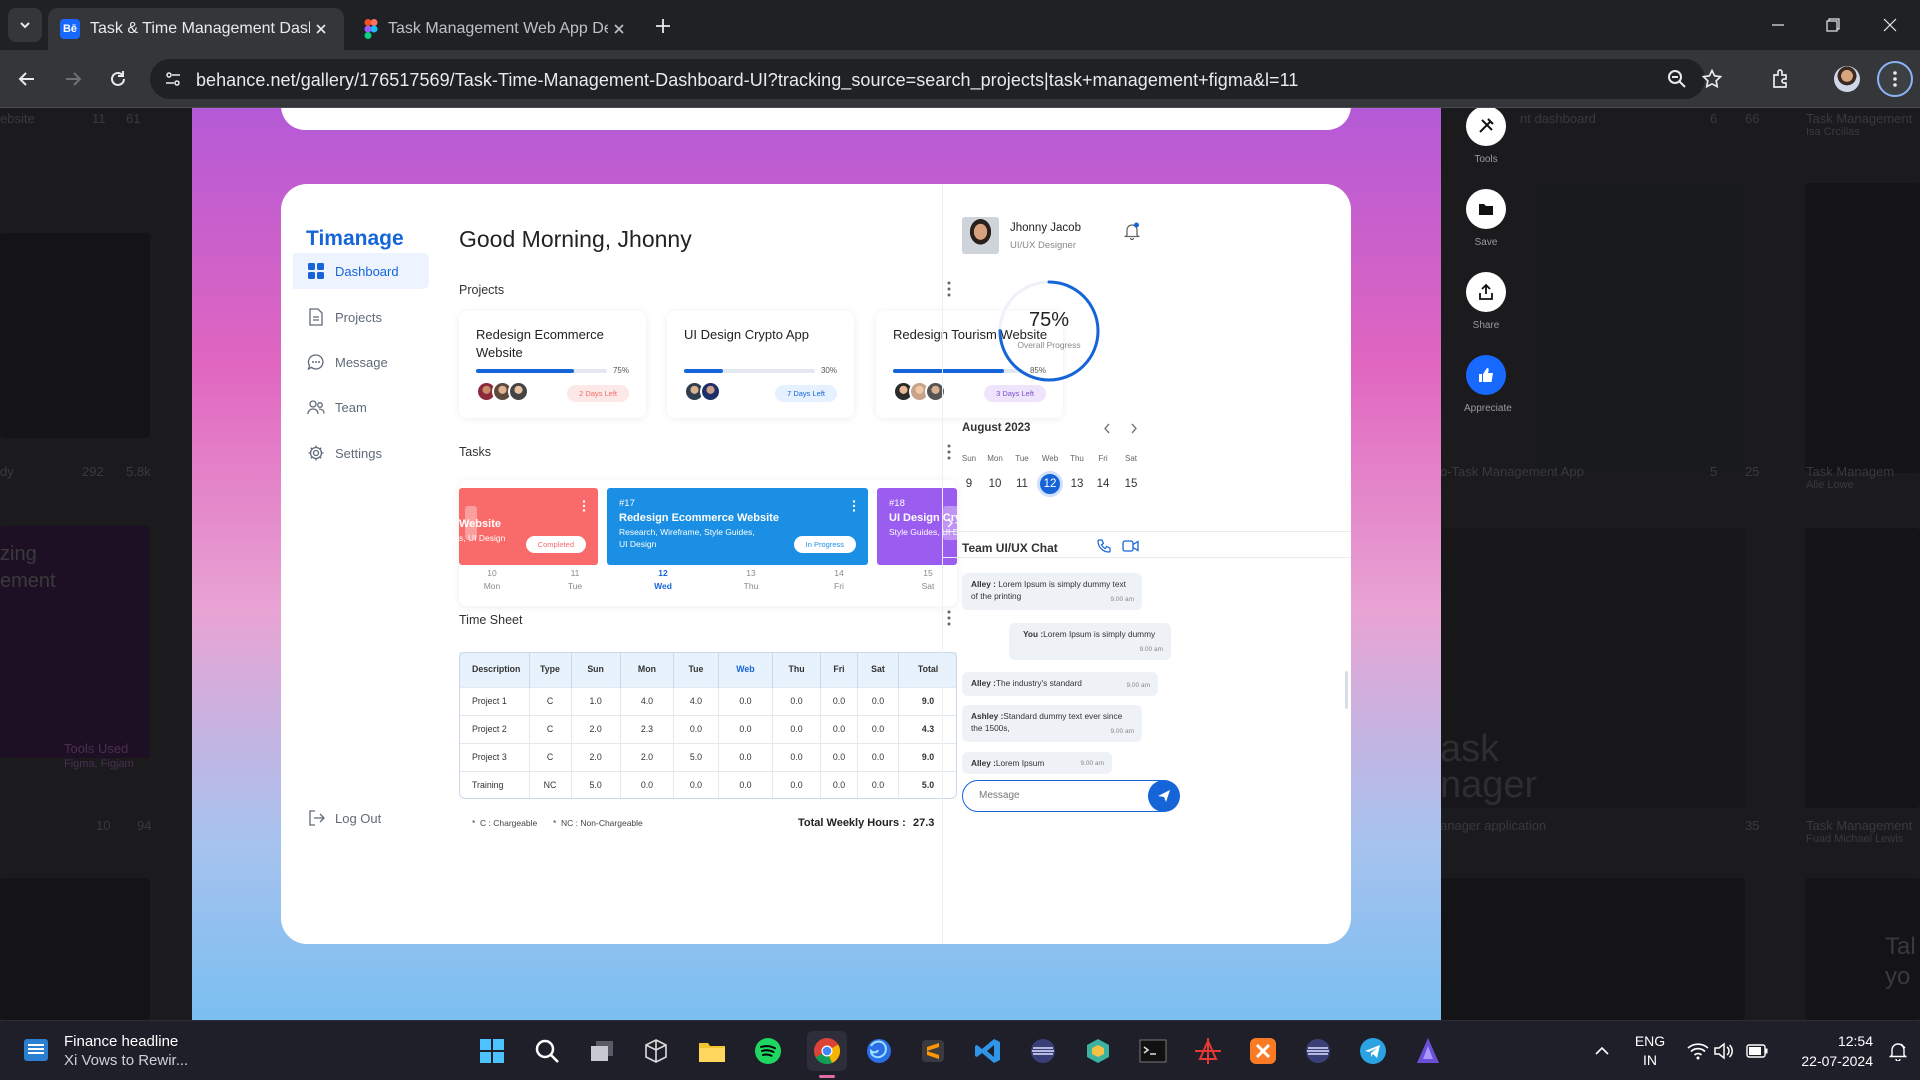 This screenshot has width=1920, height=1080. What do you see at coordinates (361, 407) in the screenshot?
I see `nav-team: Team` at bounding box center [361, 407].